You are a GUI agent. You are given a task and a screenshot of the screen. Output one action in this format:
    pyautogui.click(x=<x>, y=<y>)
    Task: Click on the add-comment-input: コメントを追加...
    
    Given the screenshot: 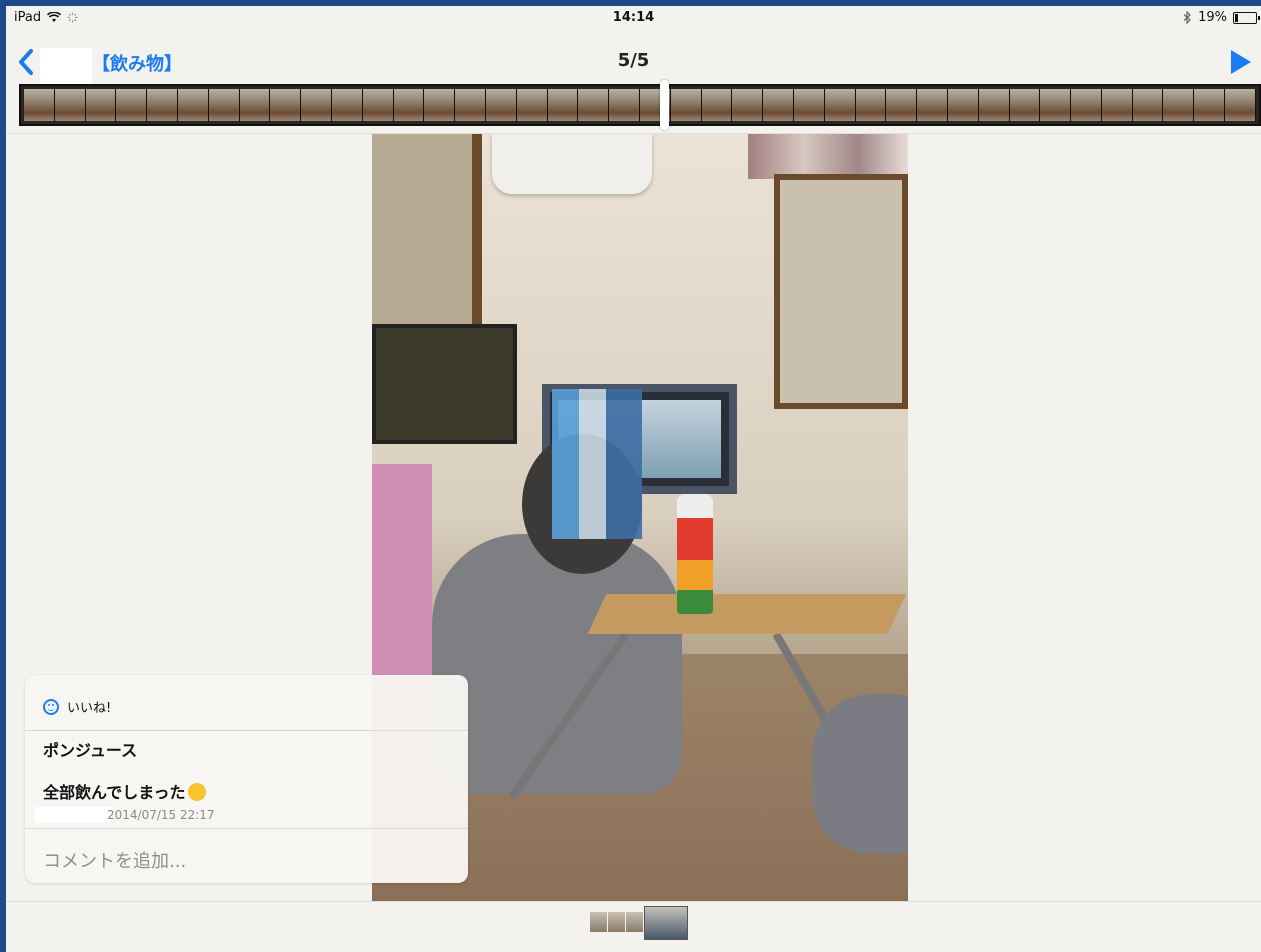 What is the action you would take?
    pyautogui.click(x=114, y=860)
    